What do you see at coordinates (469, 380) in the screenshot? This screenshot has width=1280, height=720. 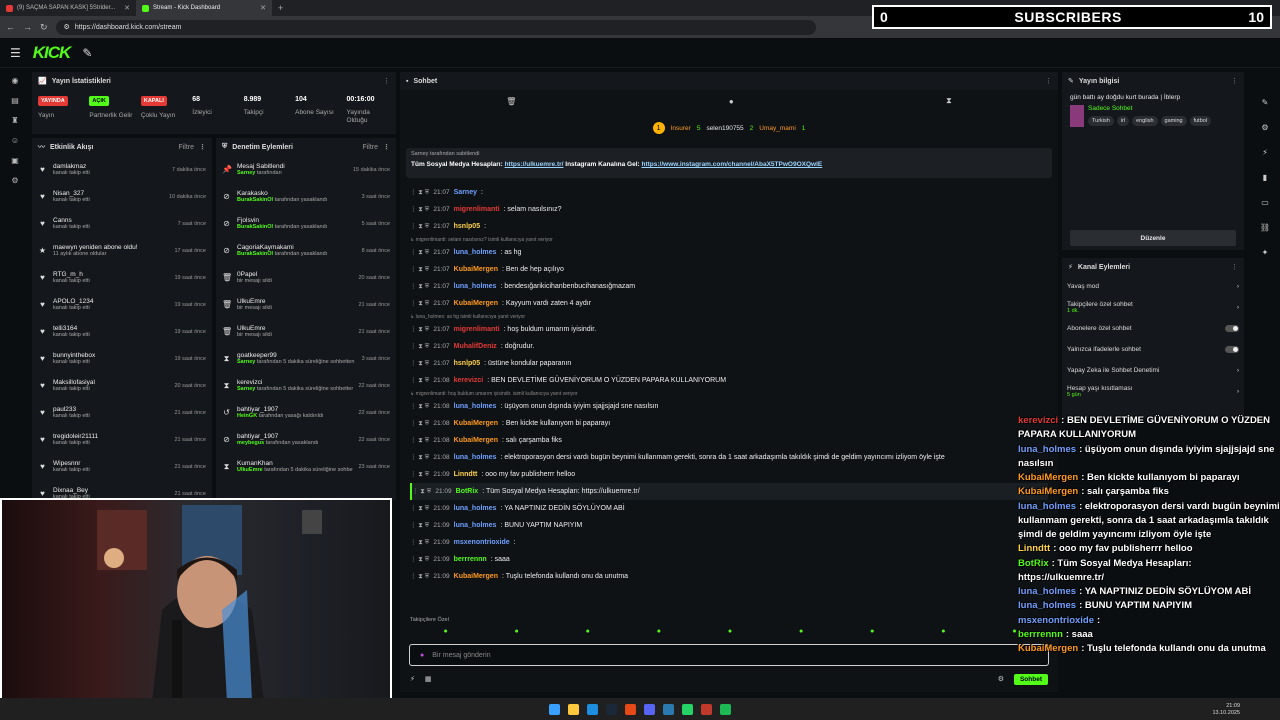 I see `chat-username: kerevizci` at bounding box center [469, 380].